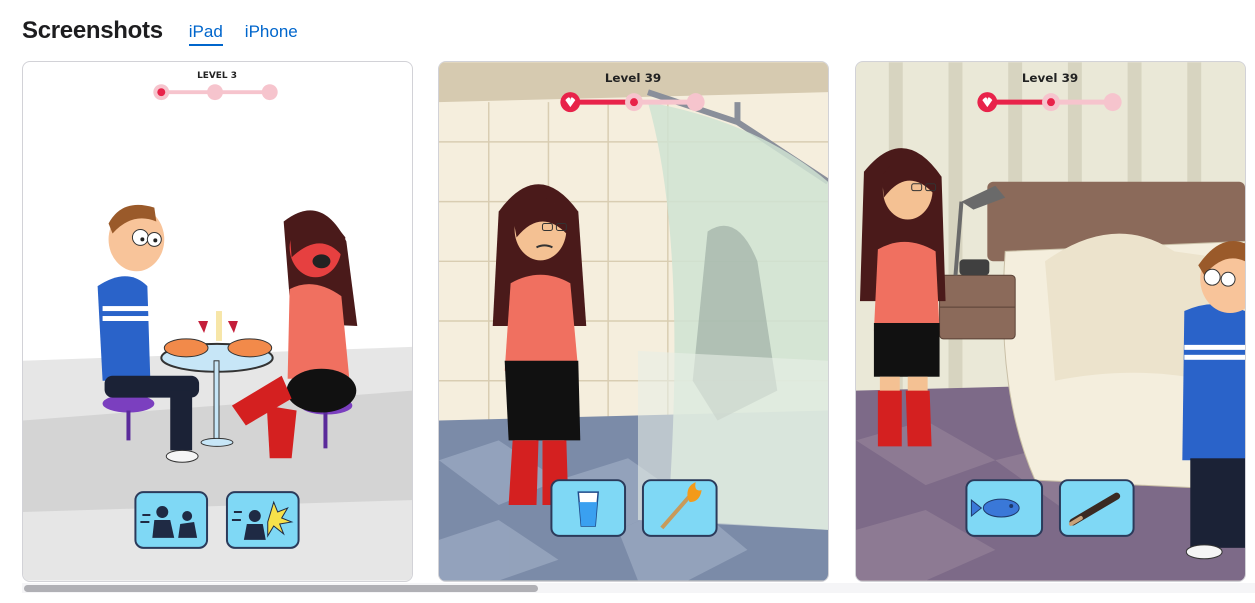  What do you see at coordinates (281, 588) in the screenshot?
I see `scrollbar-thumb` at bounding box center [281, 588].